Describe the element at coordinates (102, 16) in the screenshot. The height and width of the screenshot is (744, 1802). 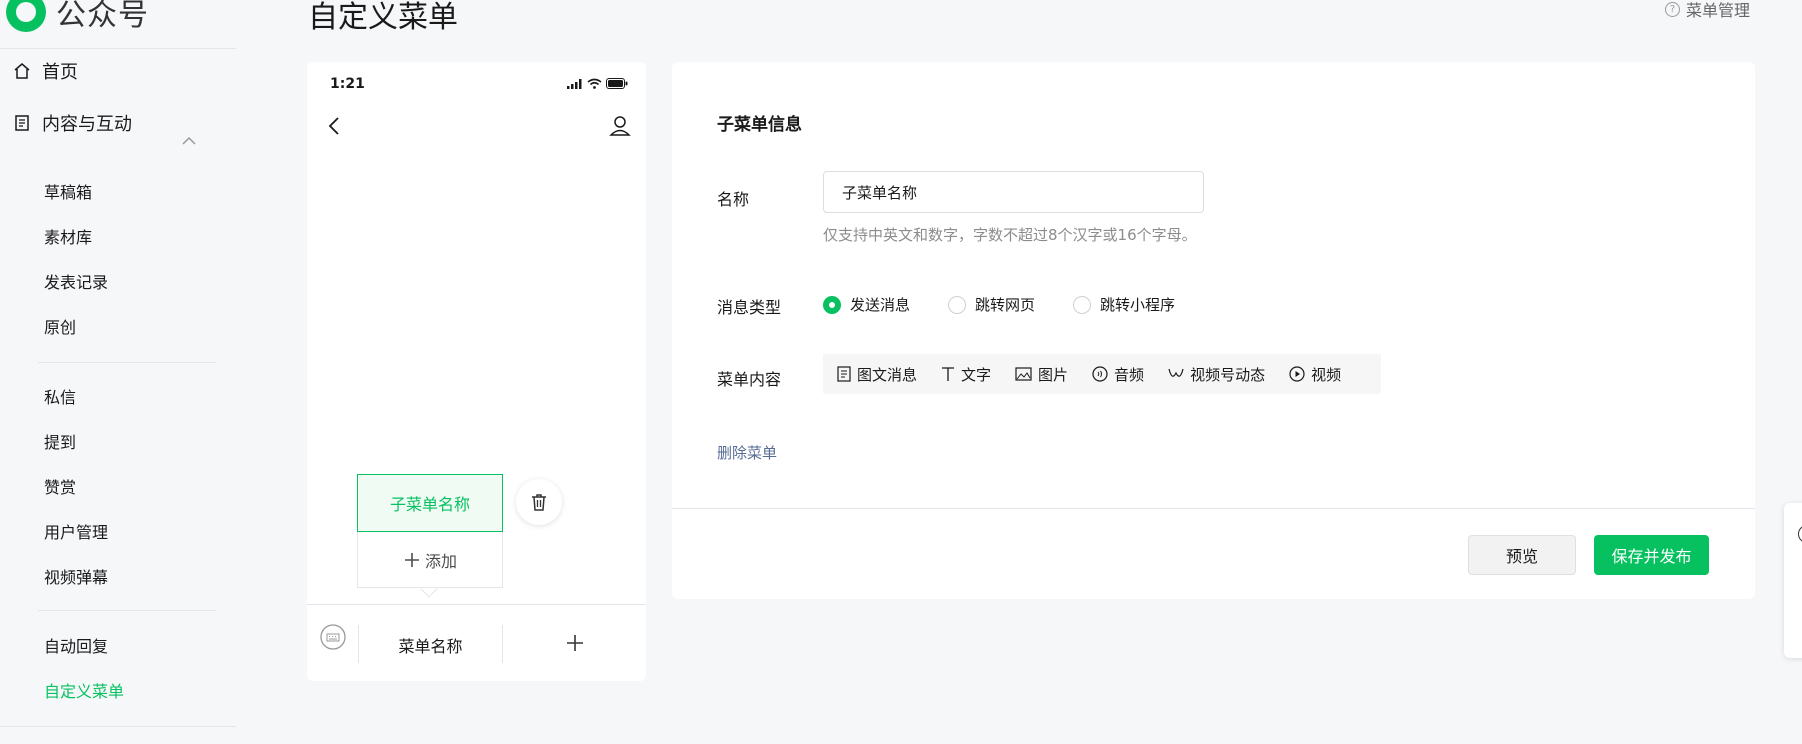
I see `brand-name: 公众号` at that location.